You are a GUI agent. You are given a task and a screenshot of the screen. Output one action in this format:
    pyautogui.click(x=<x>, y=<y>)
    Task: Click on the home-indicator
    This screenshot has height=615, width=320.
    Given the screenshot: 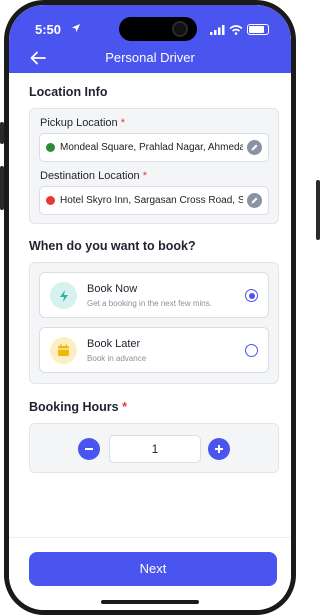 What is the action you would take?
    pyautogui.click(x=150, y=602)
    